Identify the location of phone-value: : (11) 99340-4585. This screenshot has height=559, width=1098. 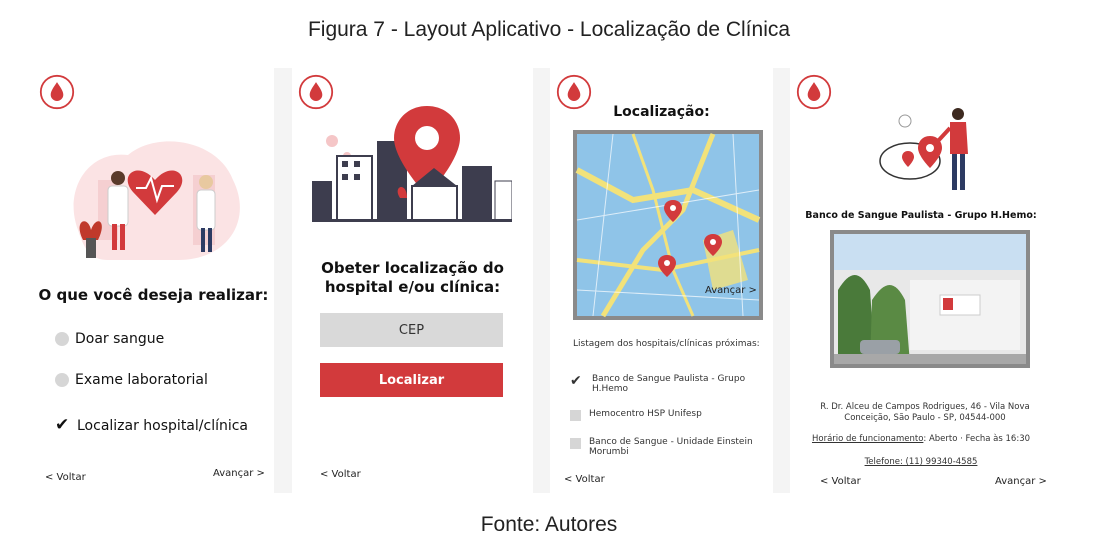
(938, 462).